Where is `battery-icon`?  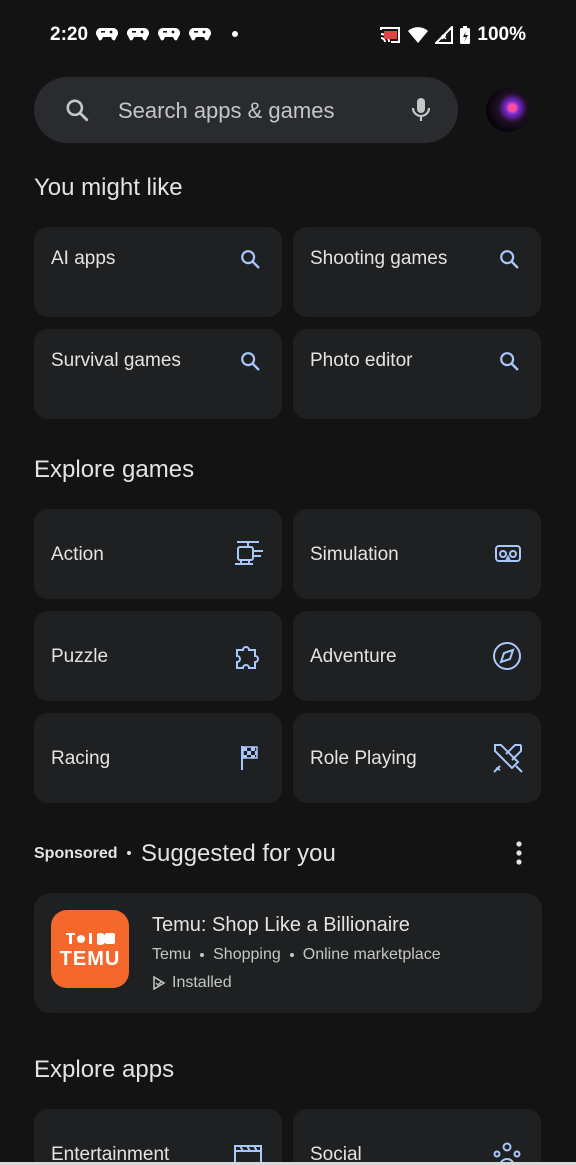
battery-icon is located at coordinates (465, 35).